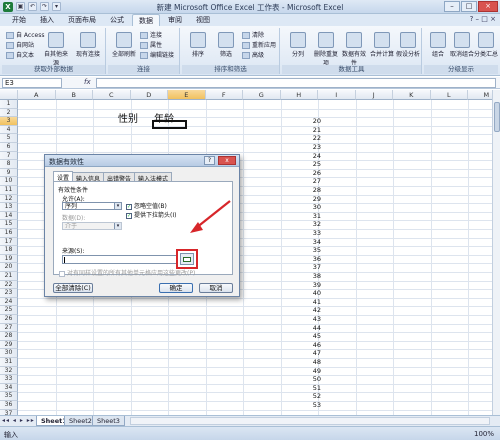 Image resolution: width=500 pixels, height=440 pixels. What do you see at coordinates (9, 353) in the screenshot?
I see `row-header: 30` at bounding box center [9, 353].